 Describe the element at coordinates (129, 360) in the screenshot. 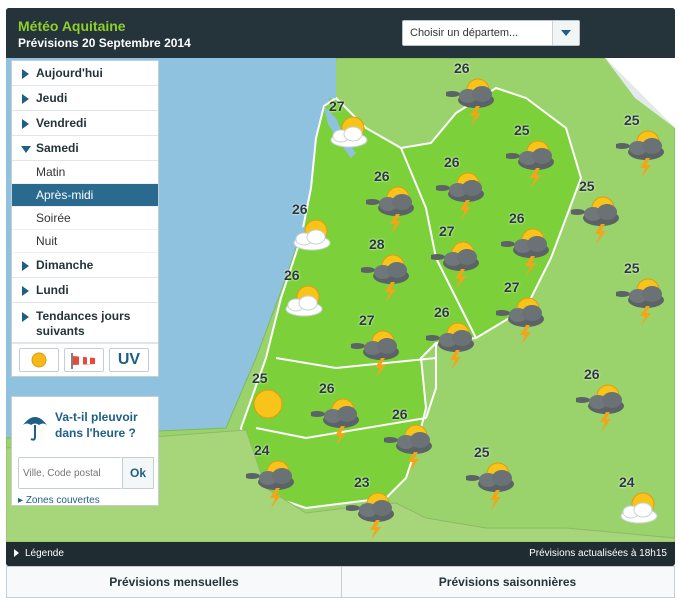

I see `uv-layer-button: UV` at that location.